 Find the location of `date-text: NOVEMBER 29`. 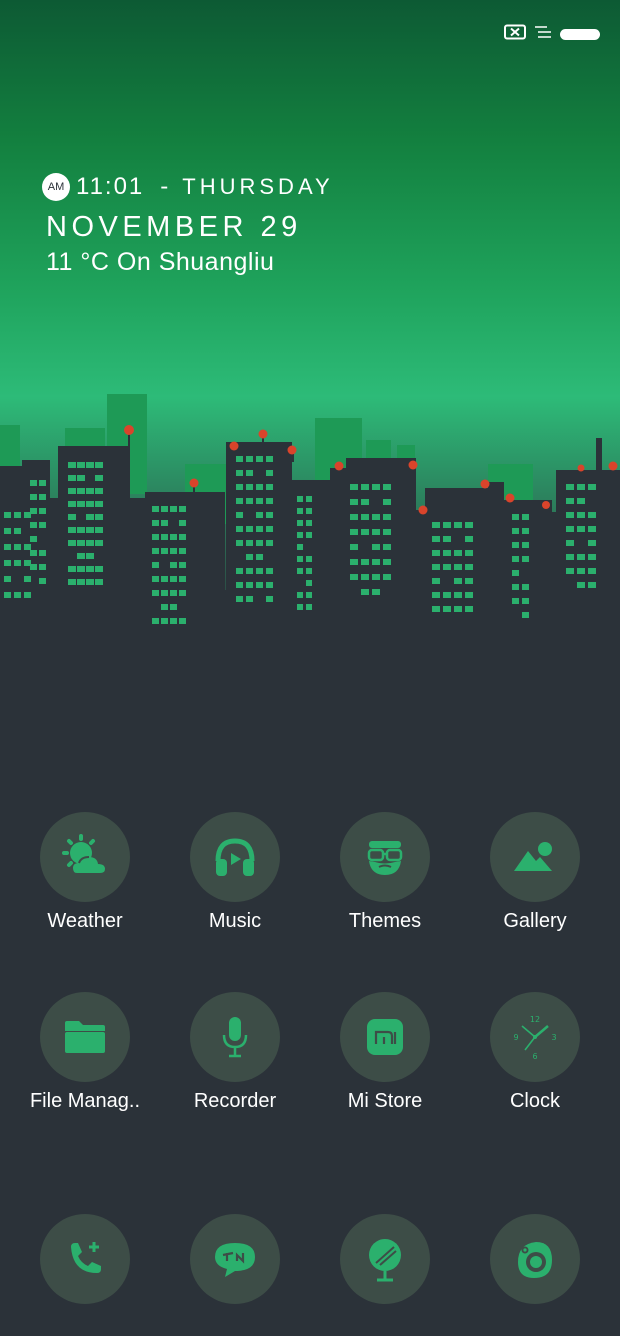

date-text: NOVEMBER 29 is located at coordinates (174, 227).